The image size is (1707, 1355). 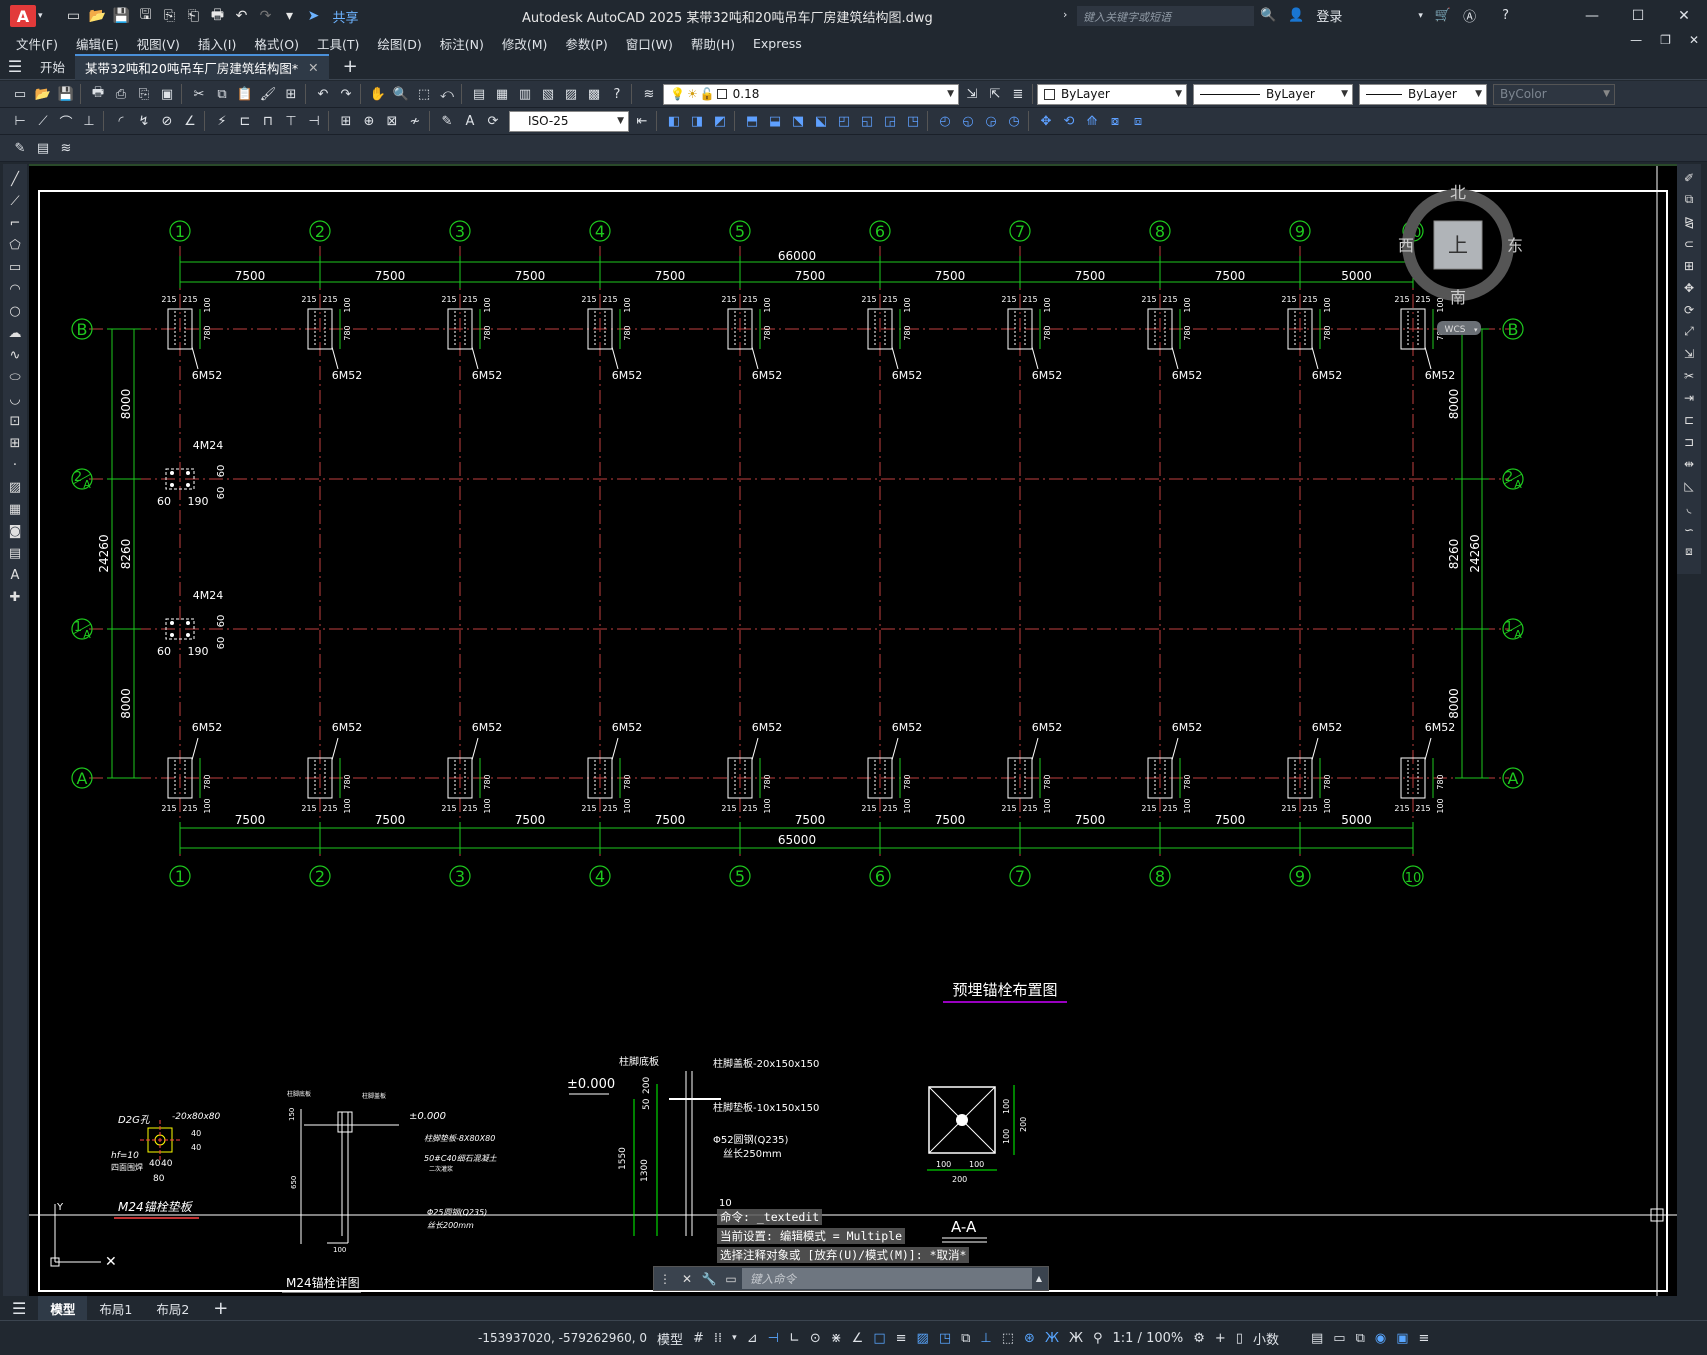 I want to click on line-icon: ╱, so click(x=15, y=179).